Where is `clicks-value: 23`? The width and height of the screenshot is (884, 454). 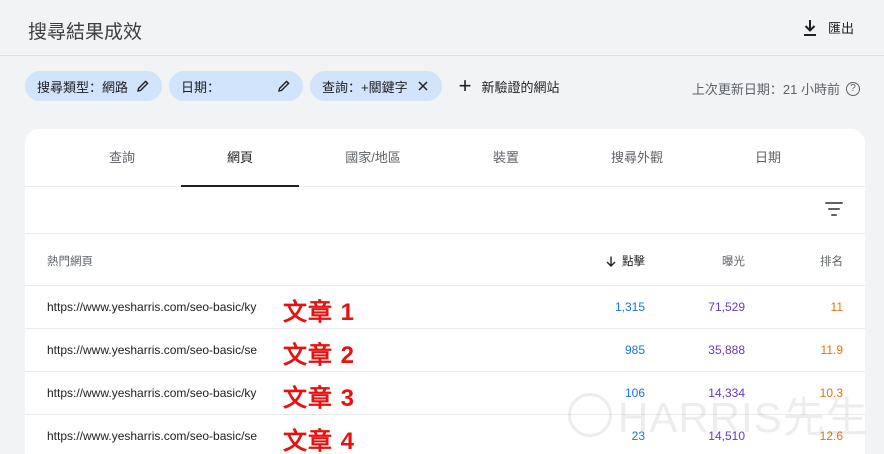 clicks-value: 23 is located at coordinates (638, 436).